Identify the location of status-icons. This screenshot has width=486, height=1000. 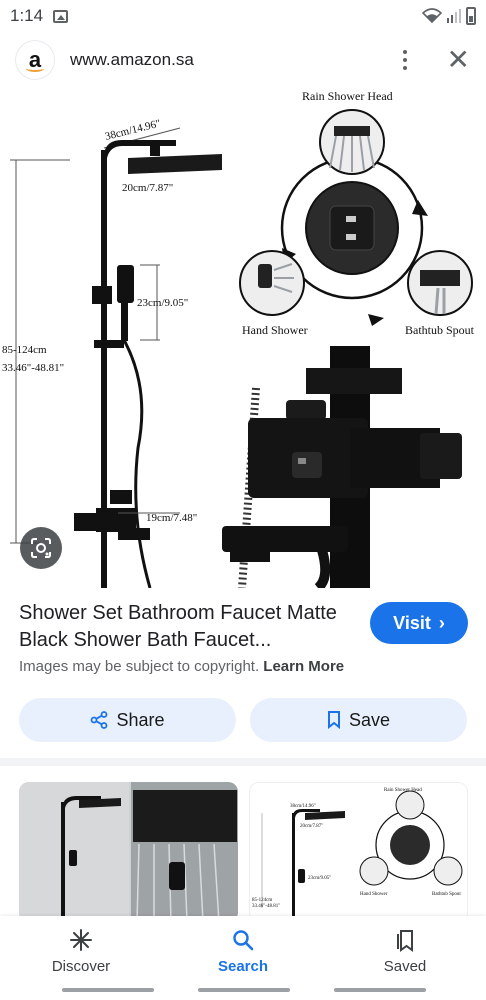
(449, 16).